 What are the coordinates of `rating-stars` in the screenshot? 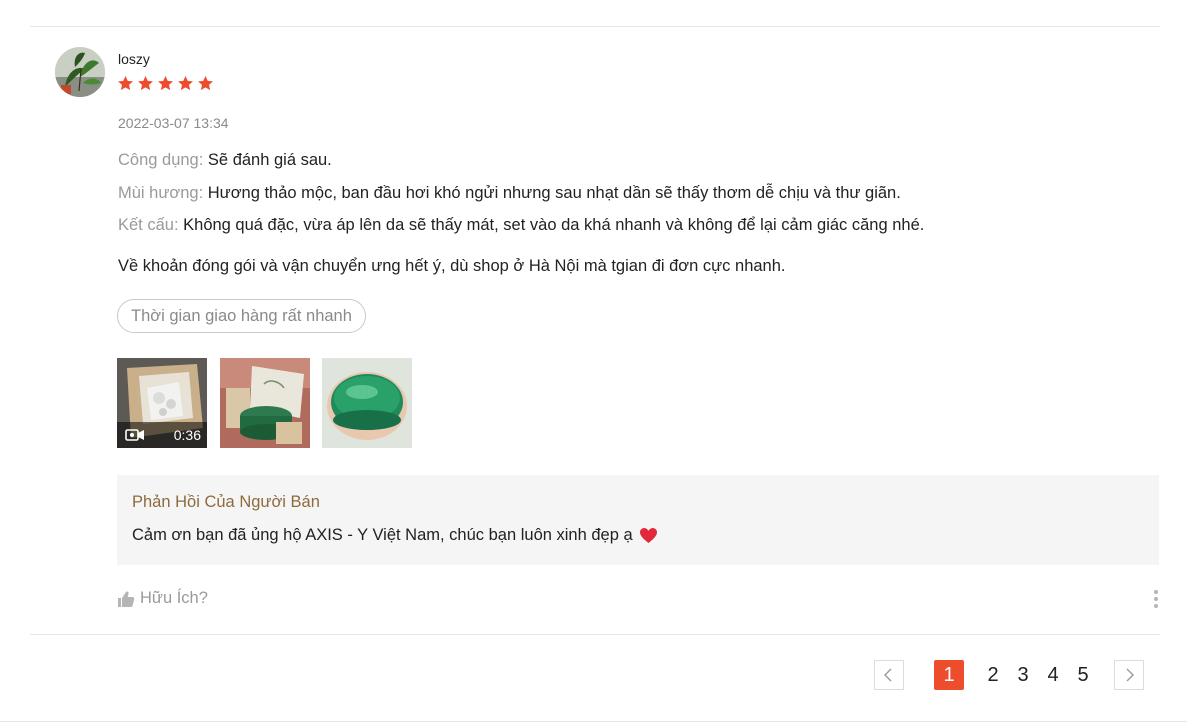 It's located at (165, 83).